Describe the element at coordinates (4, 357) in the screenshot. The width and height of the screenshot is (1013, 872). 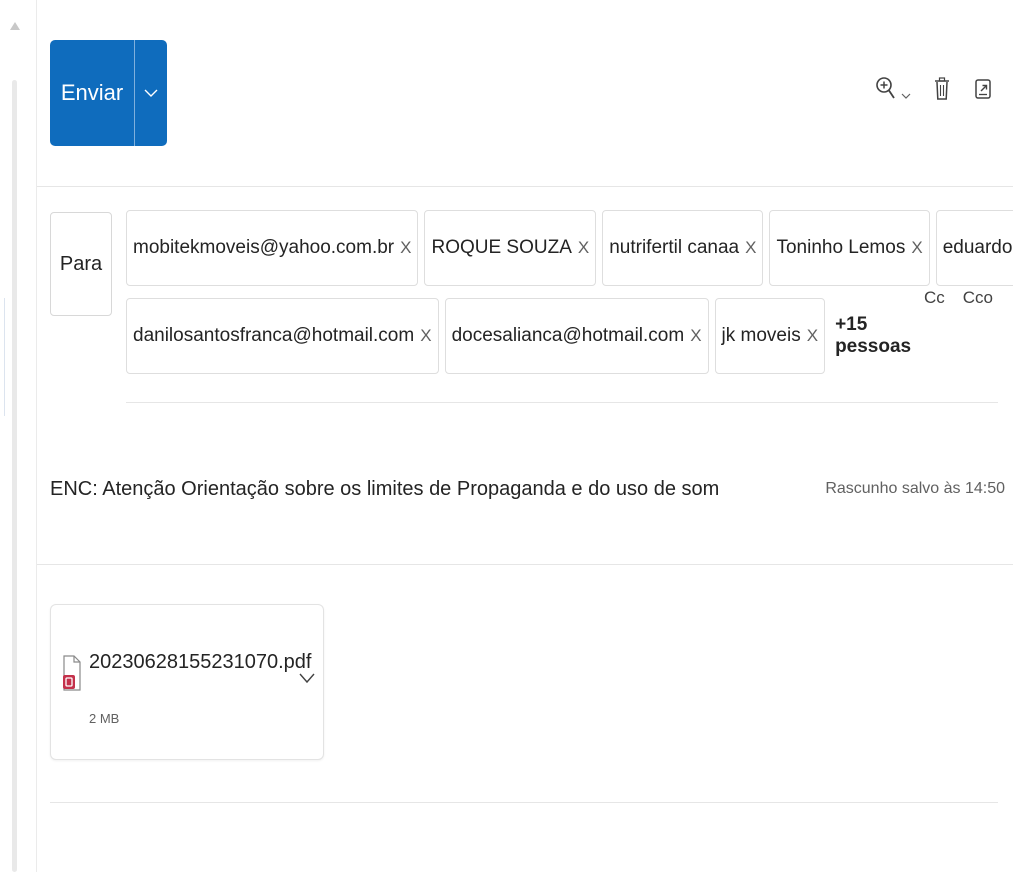
I see `scroll-track-marker` at that location.